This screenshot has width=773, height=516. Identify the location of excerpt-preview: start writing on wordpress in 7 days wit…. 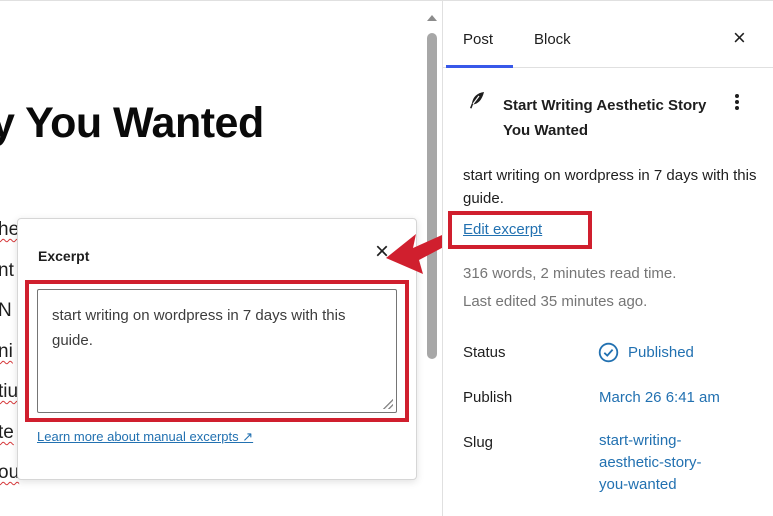
(610, 187).